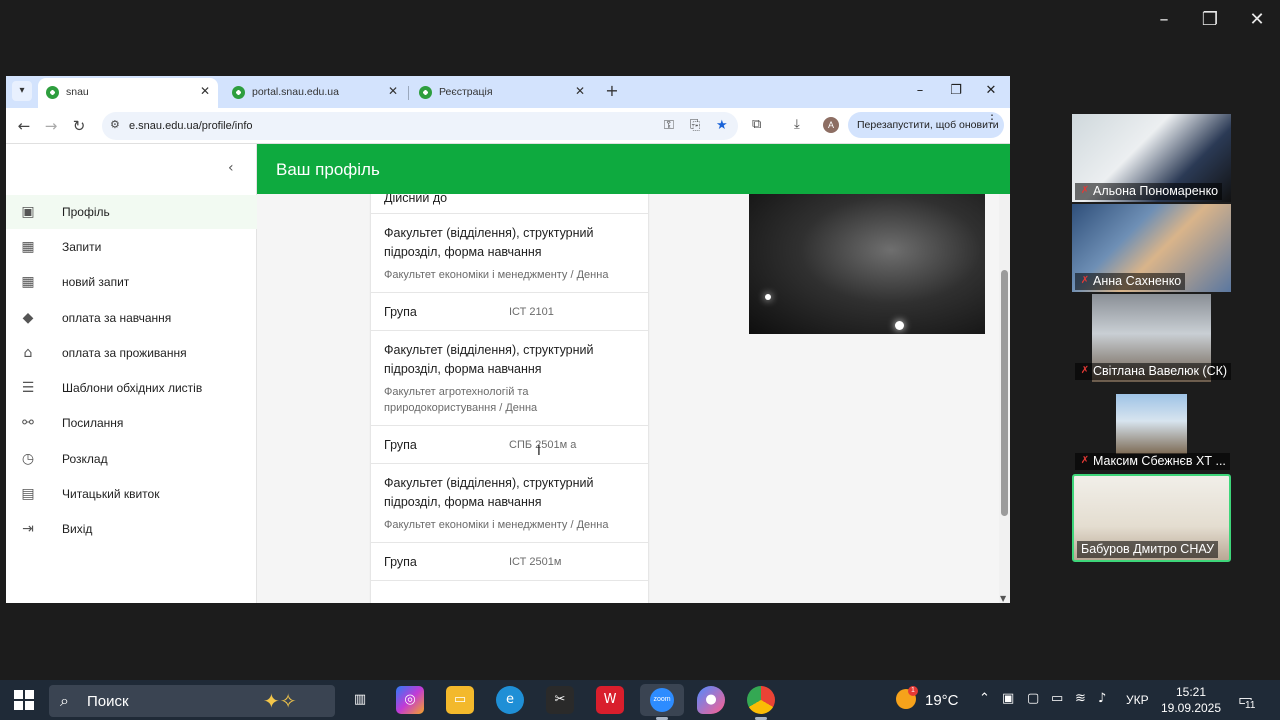 Image resolution: width=1280 pixels, height=720 pixels. I want to click on zoom-app-icon: zoom, so click(662, 700).